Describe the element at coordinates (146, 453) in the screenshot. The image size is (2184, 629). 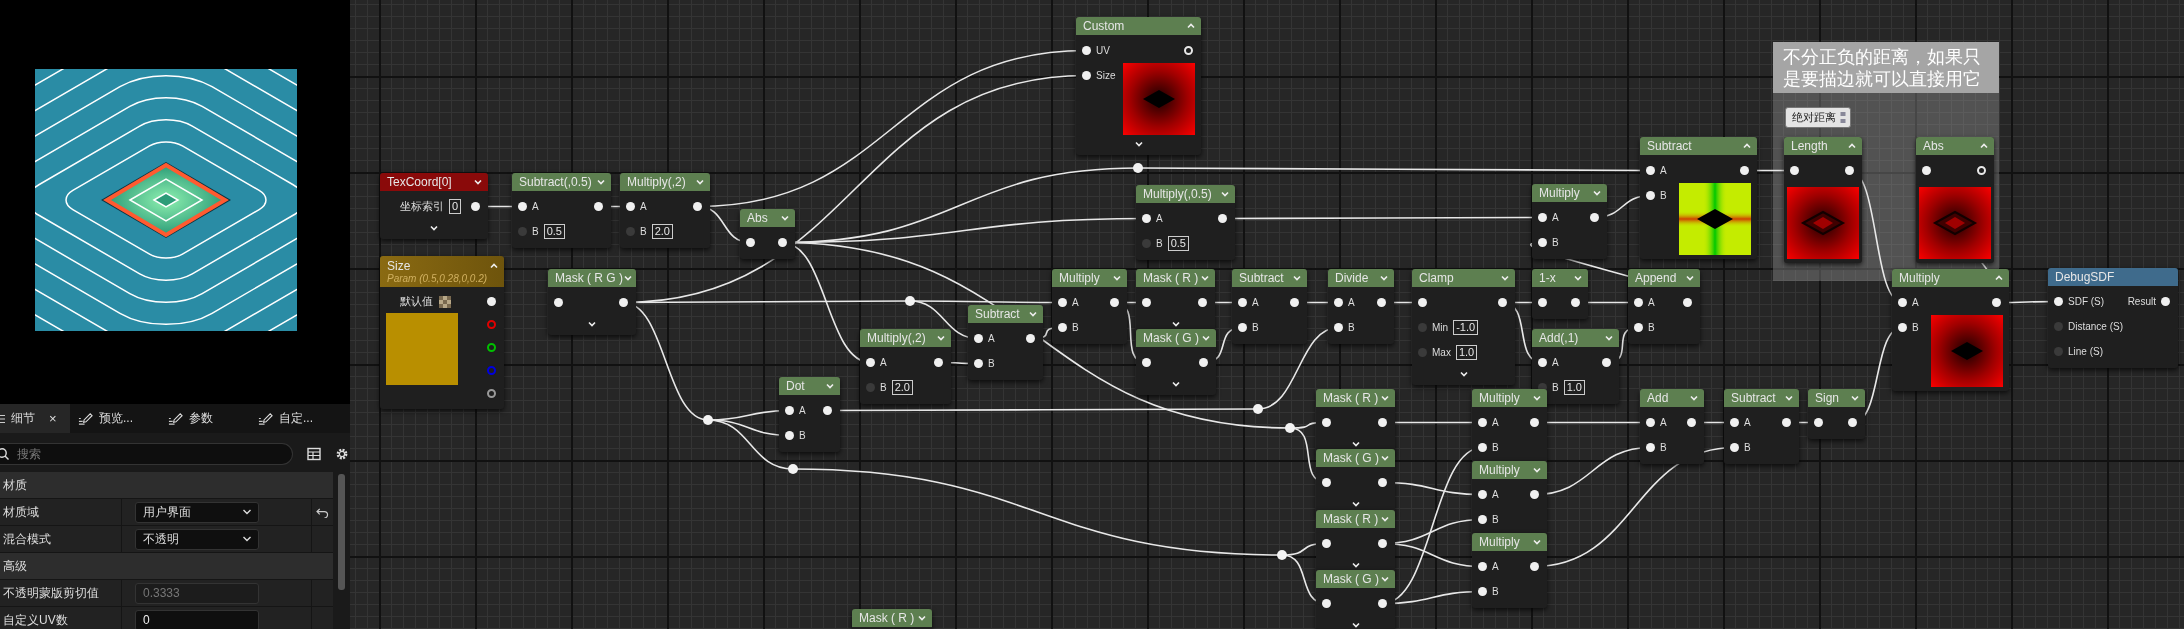
I see `search-field: 搜索` at that location.